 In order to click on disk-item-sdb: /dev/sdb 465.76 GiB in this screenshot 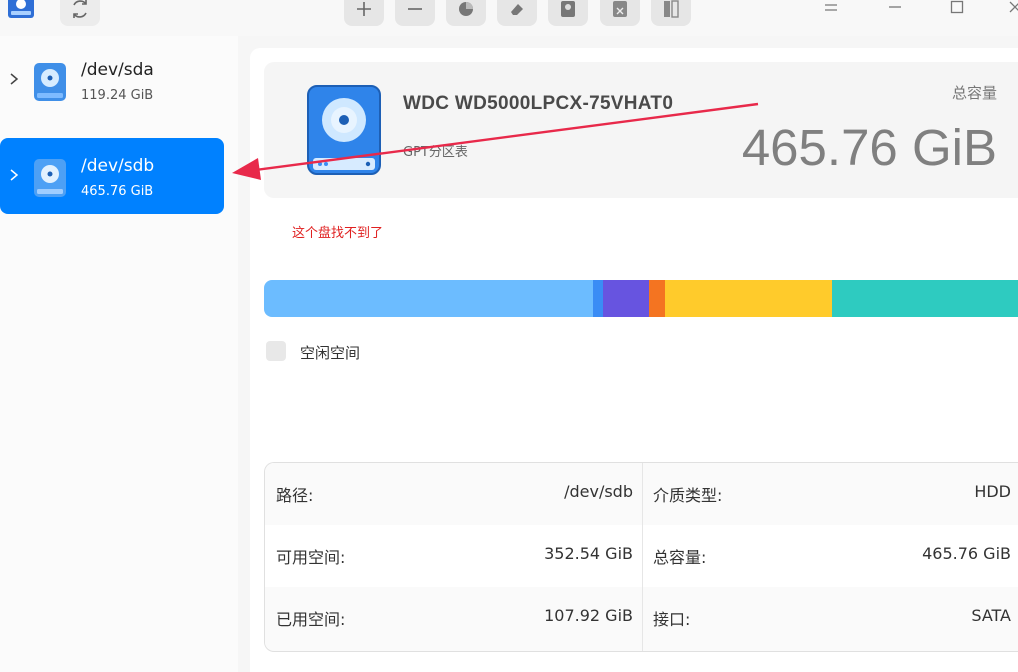, I will do `click(112, 176)`.